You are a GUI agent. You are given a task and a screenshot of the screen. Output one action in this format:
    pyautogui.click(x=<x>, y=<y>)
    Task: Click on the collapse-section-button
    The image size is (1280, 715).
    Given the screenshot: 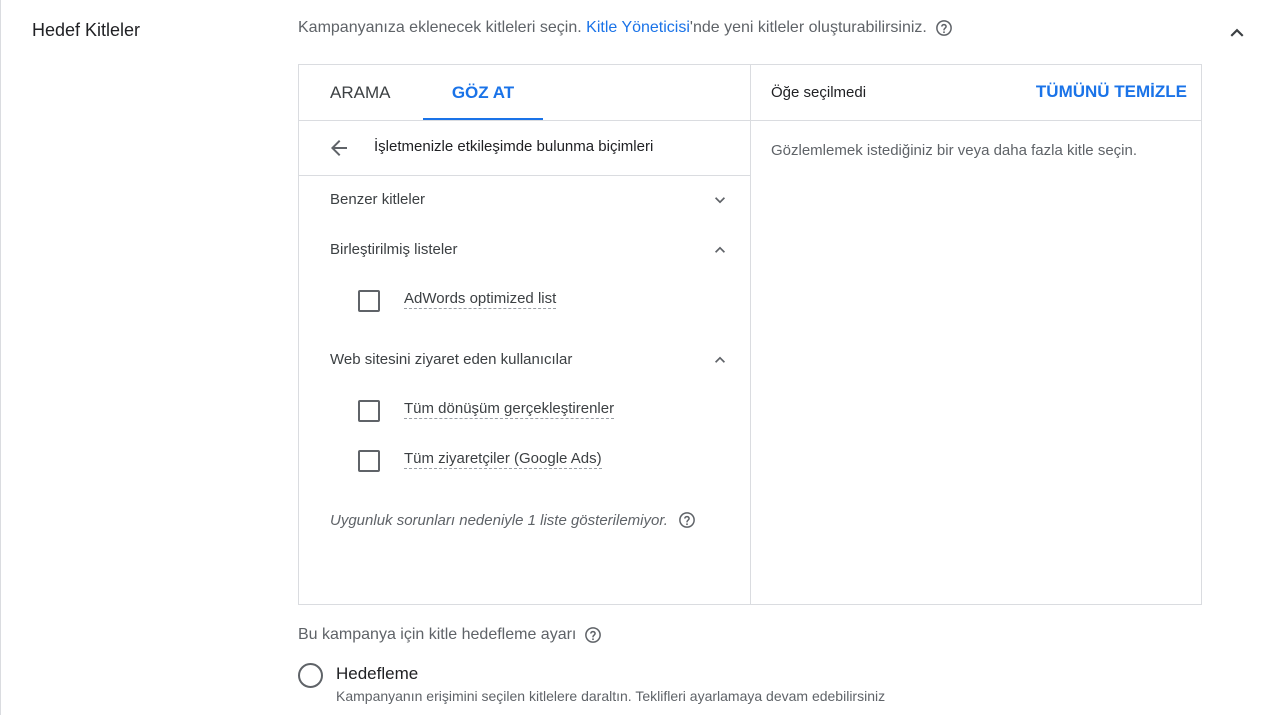 What is the action you would take?
    pyautogui.click(x=1237, y=33)
    